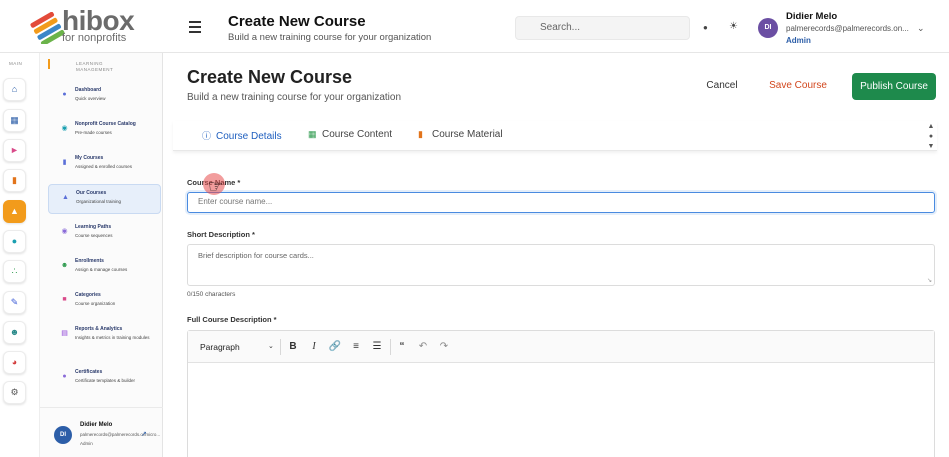 This screenshot has height=457, width=949. Describe the element at coordinates (144, 434) in the screenshot. I see `external-link-icon: ↗` at that location.